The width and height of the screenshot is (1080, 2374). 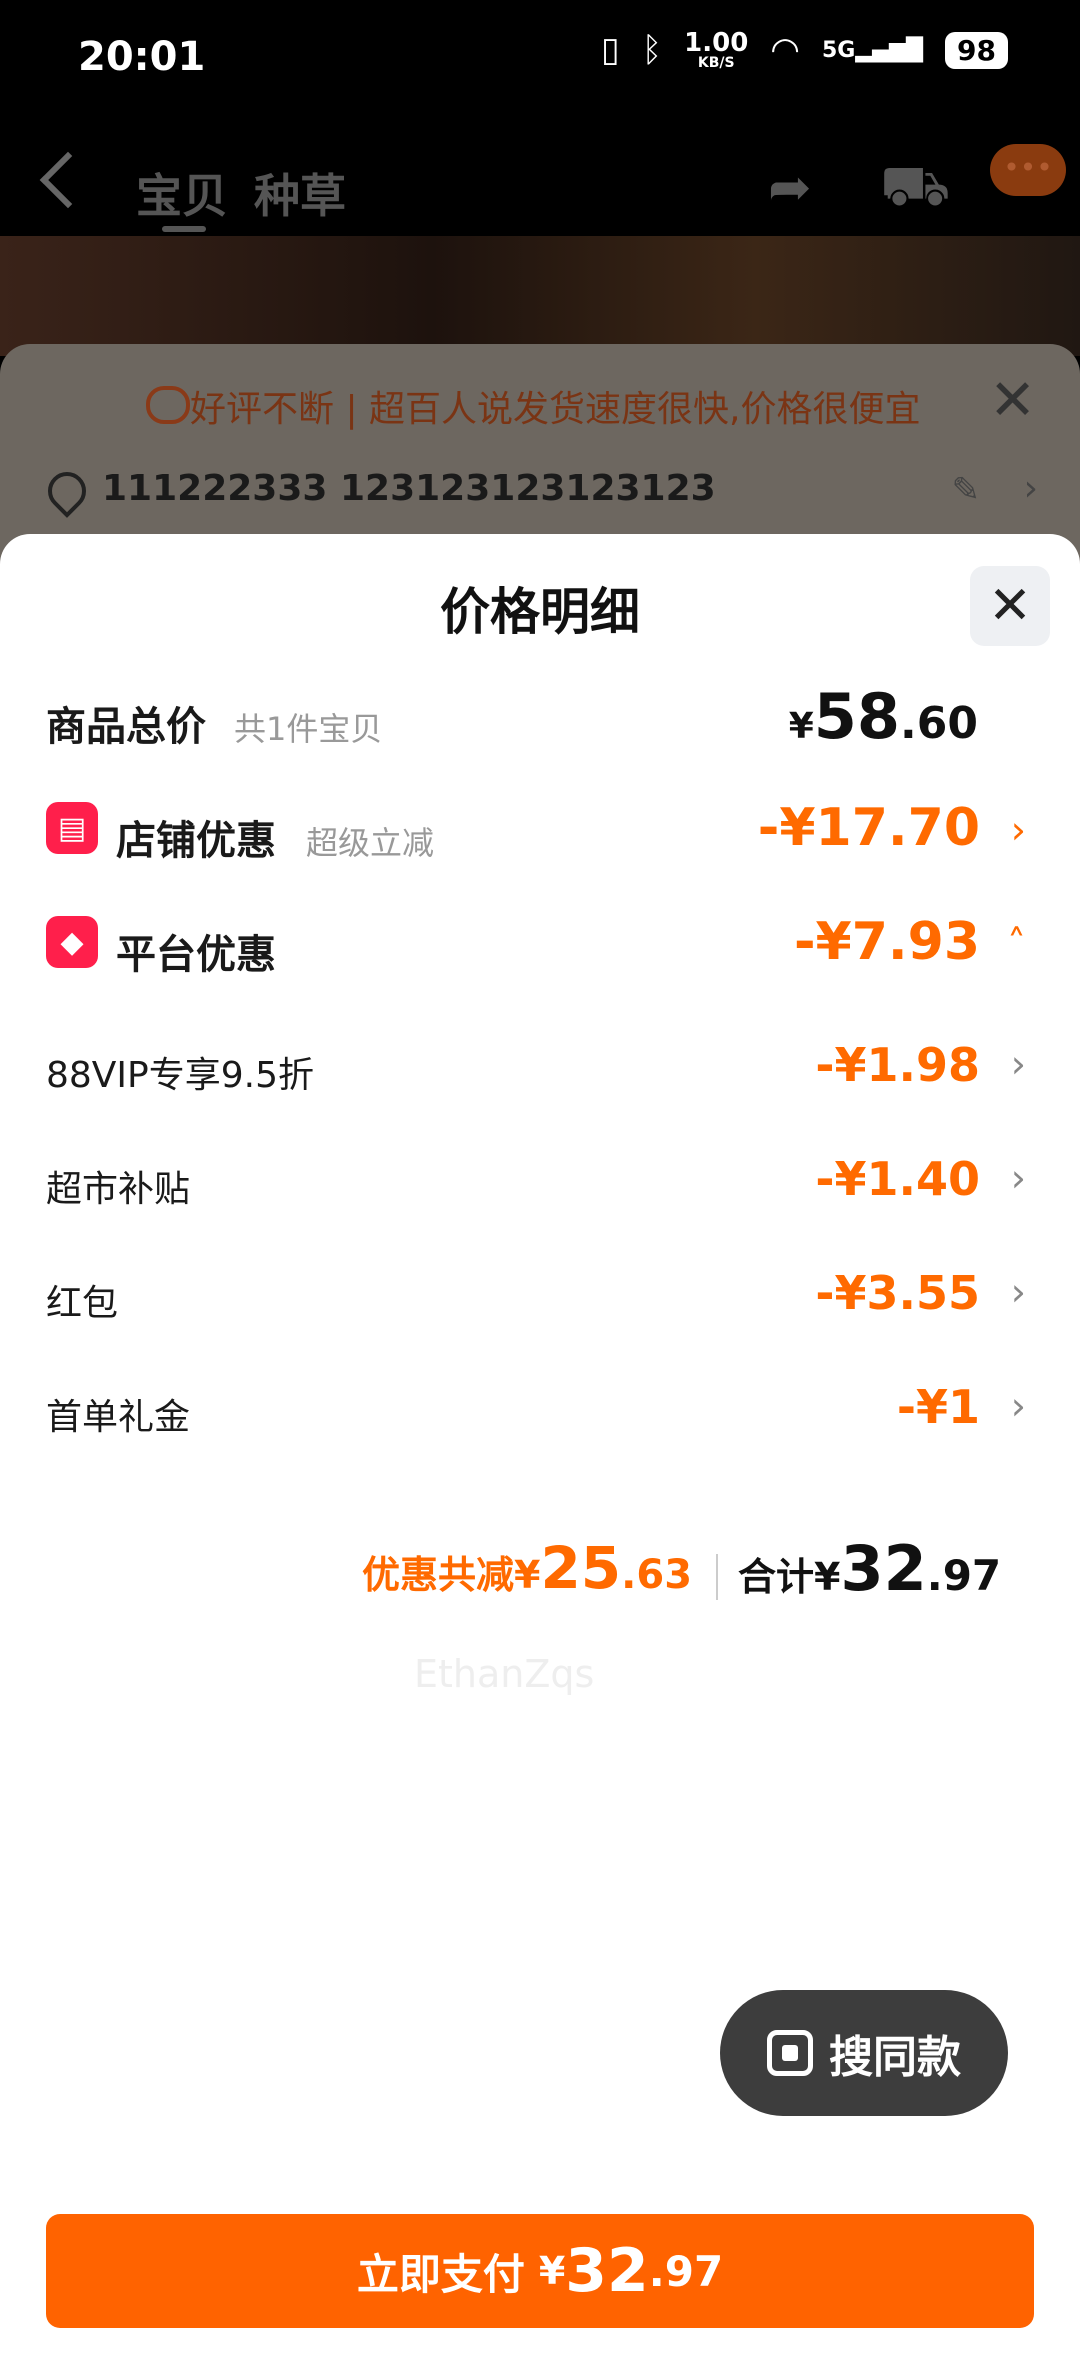 I want to click on discount-item-row: 红包 -¥3.55 ›, so click(x=540, y=1292).